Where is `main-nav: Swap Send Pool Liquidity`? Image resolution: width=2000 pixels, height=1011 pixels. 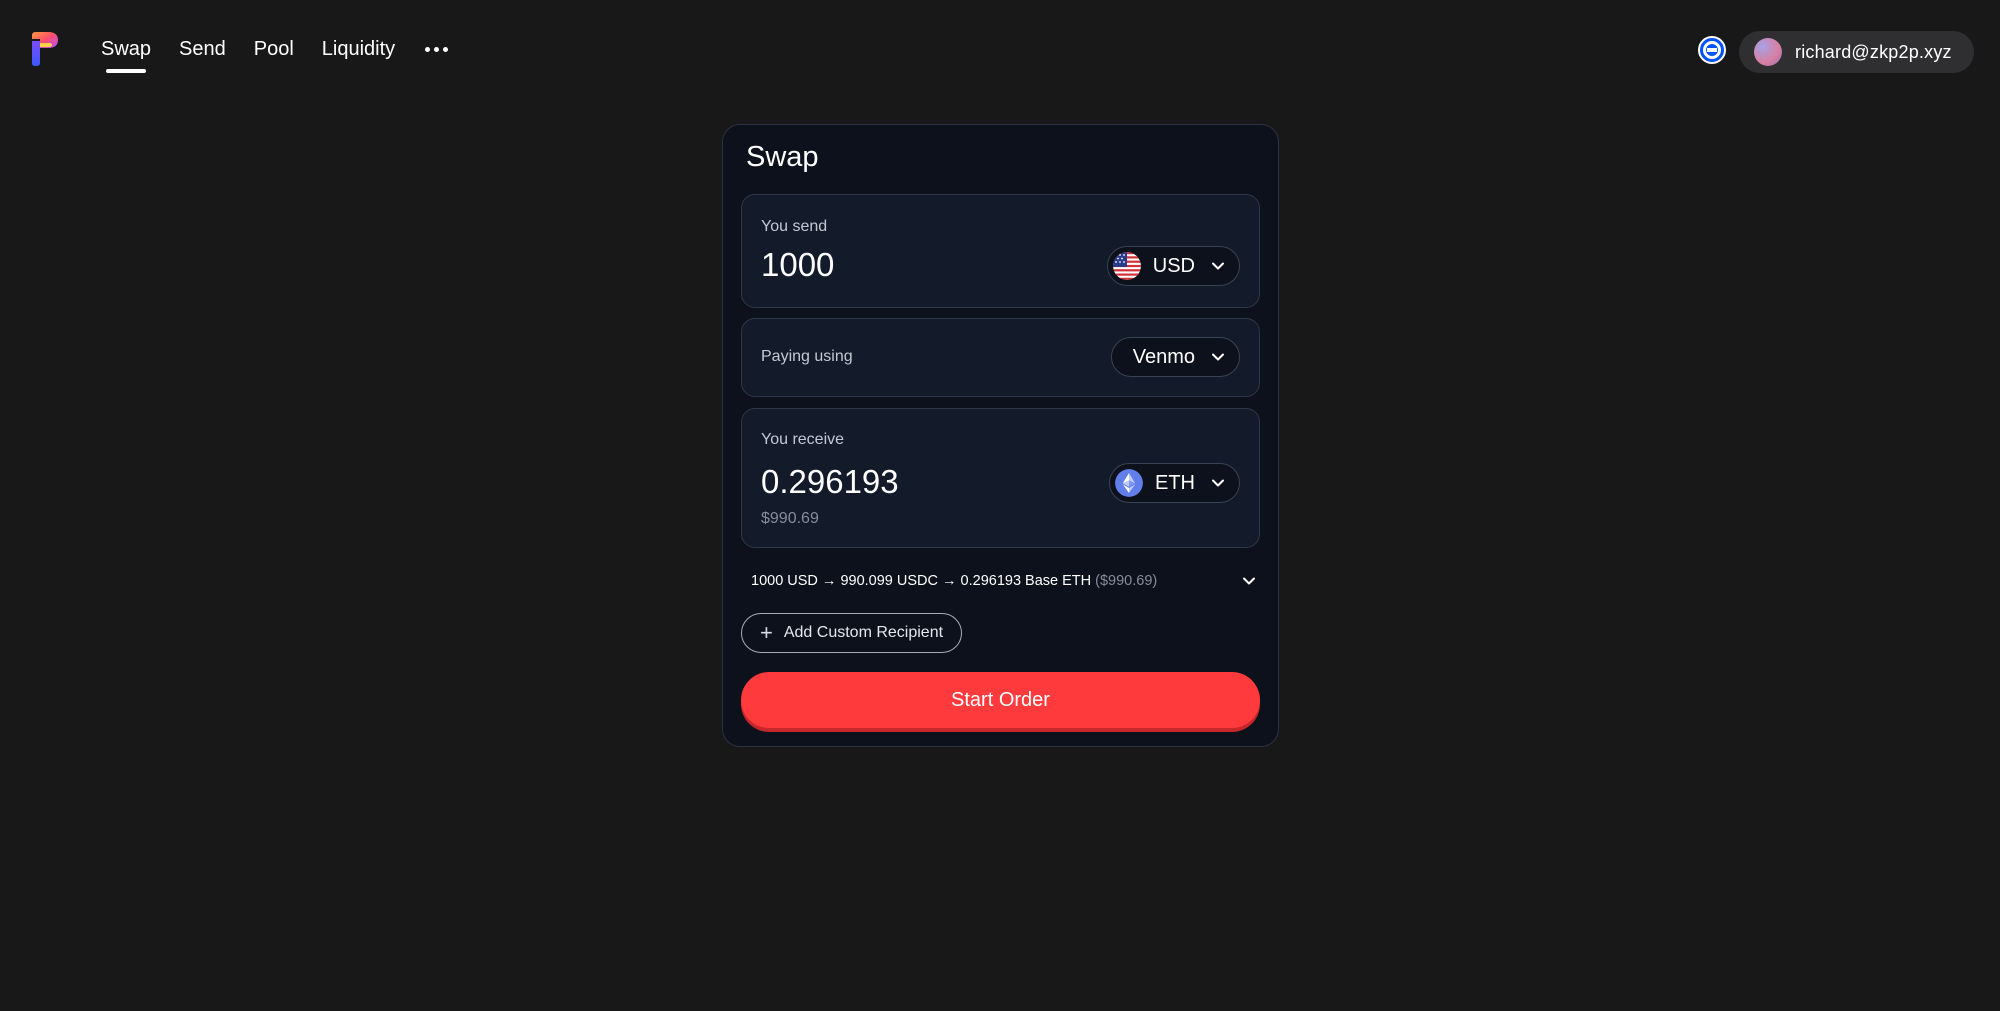
main-nav: Swap Send Pool Liquidity is located at coordinates (275, 54).